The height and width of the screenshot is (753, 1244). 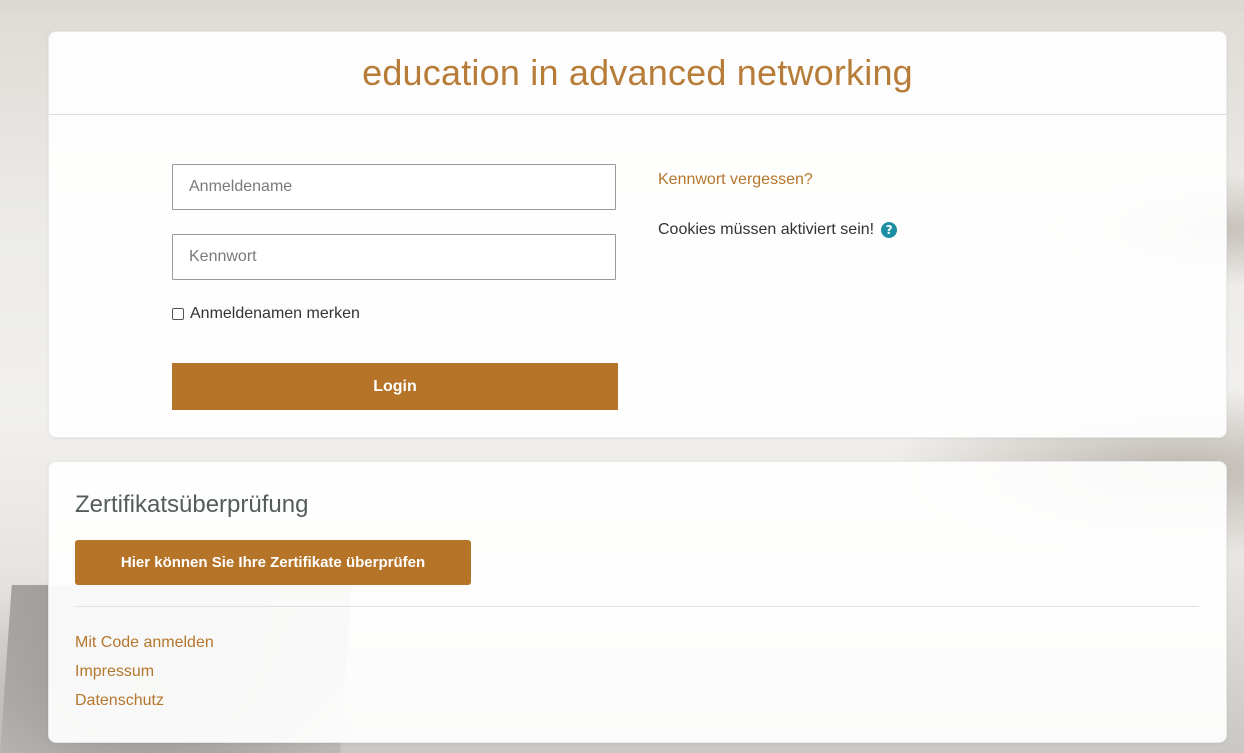 I want to click on login-card-header: education in advanced networking, so click(x=637, y=73).